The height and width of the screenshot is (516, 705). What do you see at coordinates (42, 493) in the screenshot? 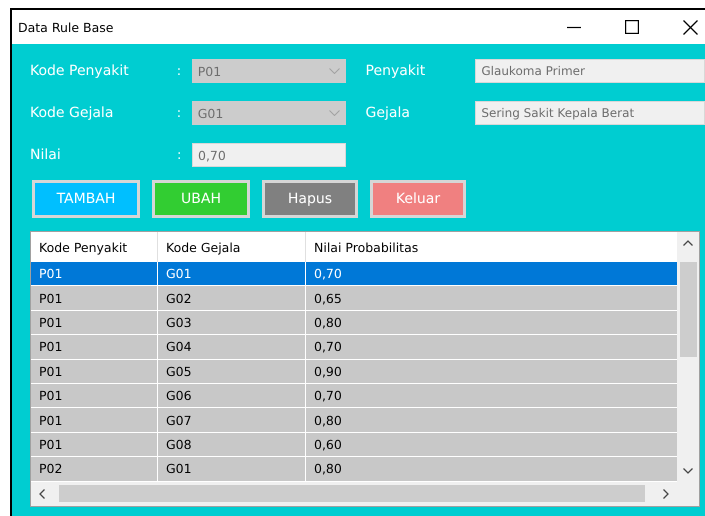
I see `scroll-left-icon` at bounding box center [42, 493].